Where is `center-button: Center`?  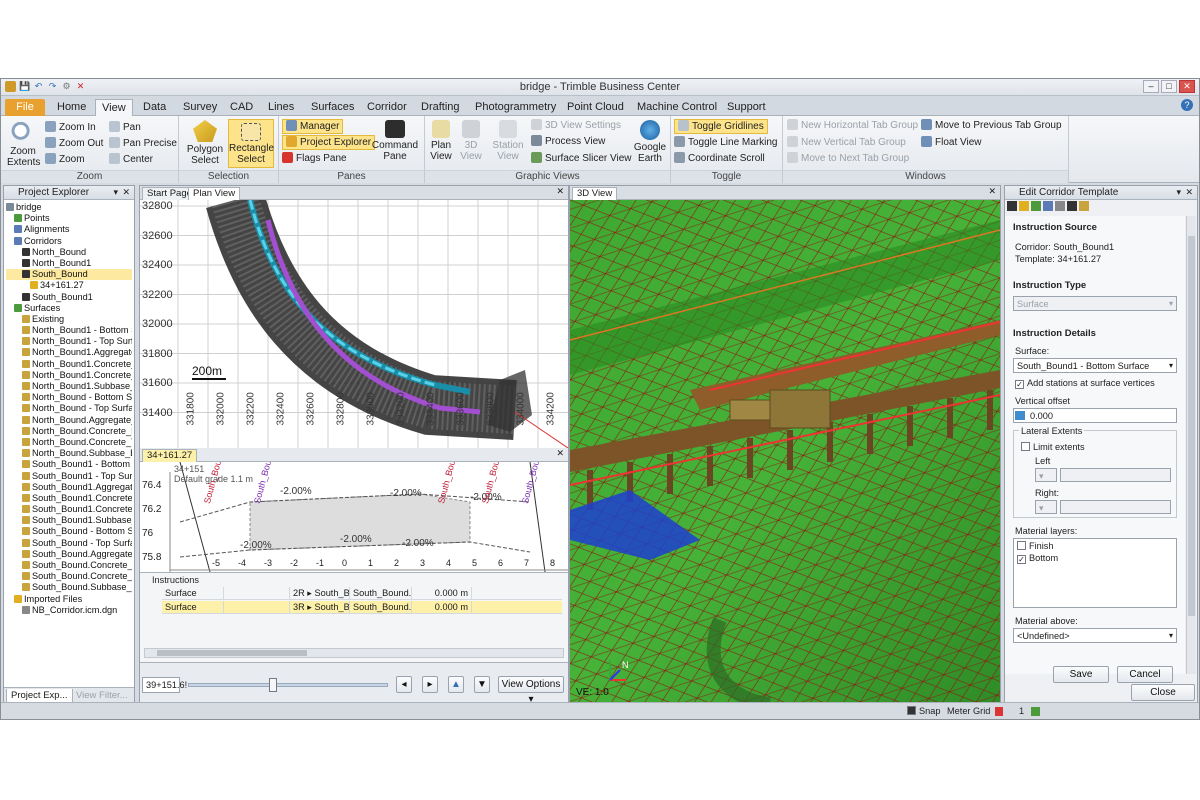 center-button: Center is located at coordinates (131, 159).